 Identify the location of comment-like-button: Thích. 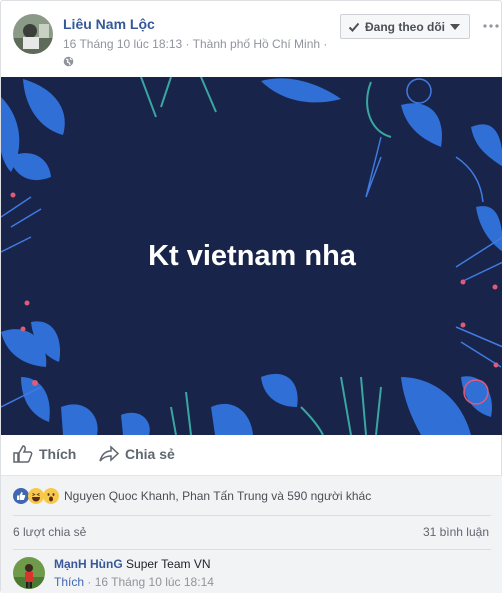
(69, 582).